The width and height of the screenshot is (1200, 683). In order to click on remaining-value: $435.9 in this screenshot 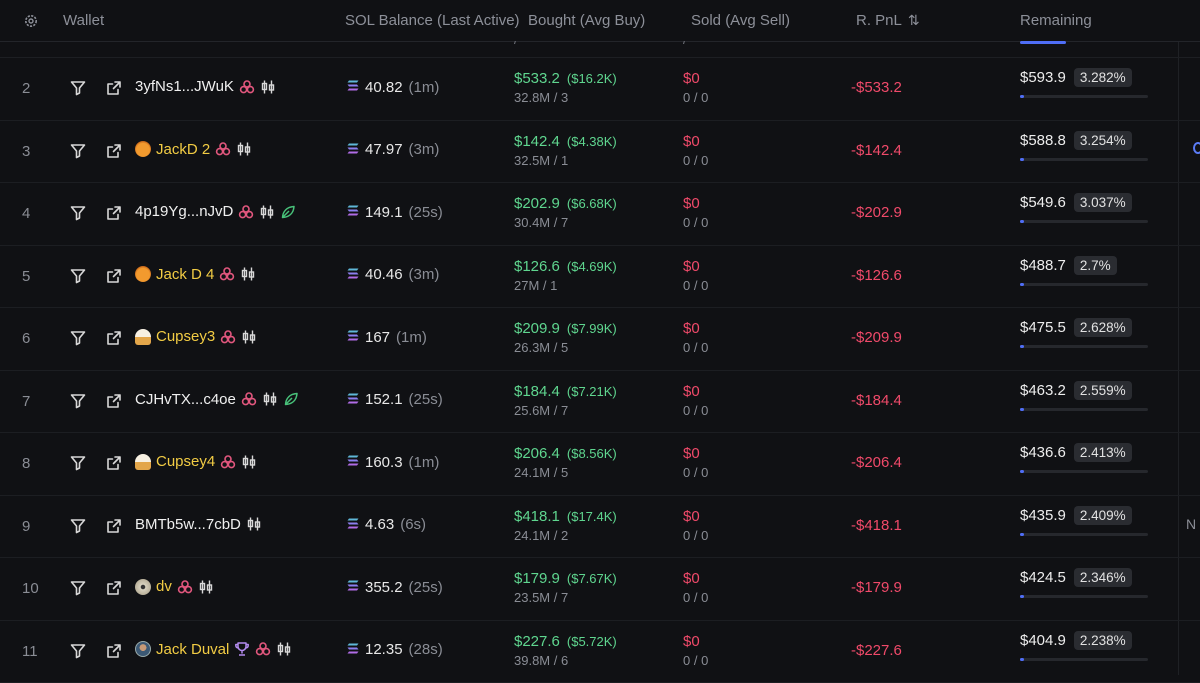, I will do `click(1043, 515)`.